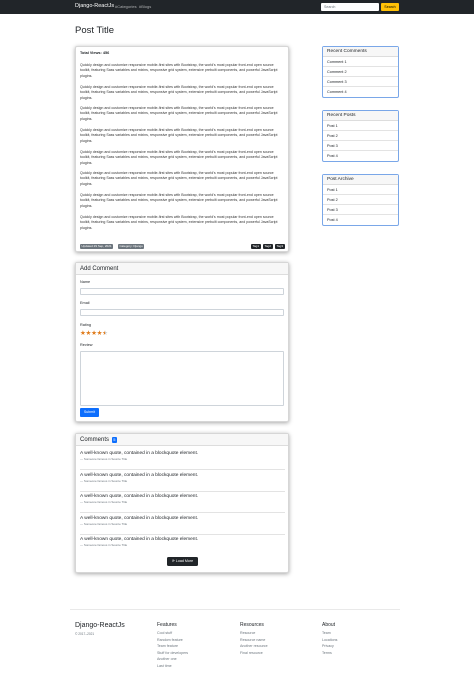  What do you see at coordinates (85, 282) in the screenshot?
I see `name-label: Name` at bounding box center [85, 282].